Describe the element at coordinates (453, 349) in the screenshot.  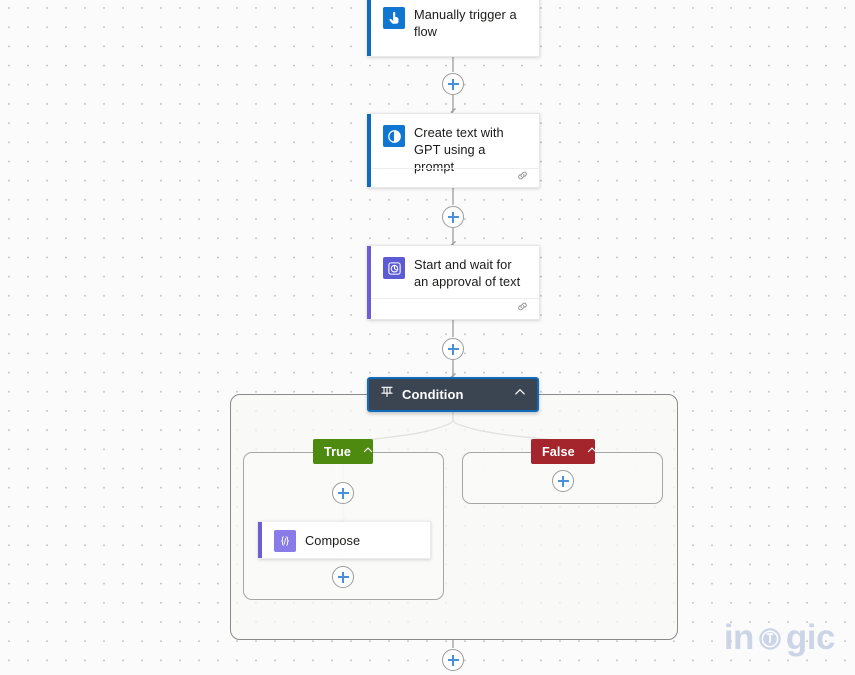
I see `add-step-after-approval` at that location.